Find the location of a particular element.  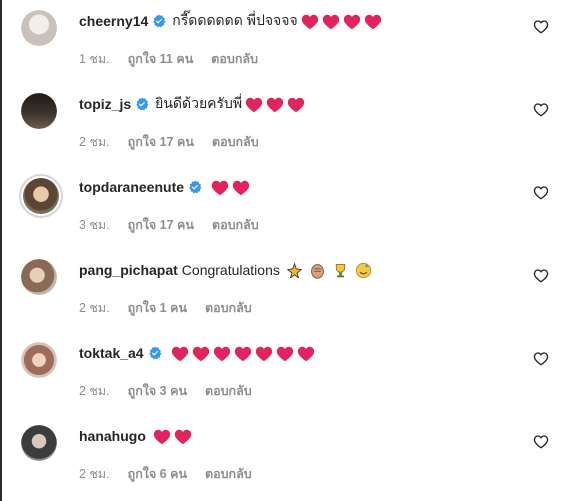

trophy-emoji is located at coordinates (340, 270).